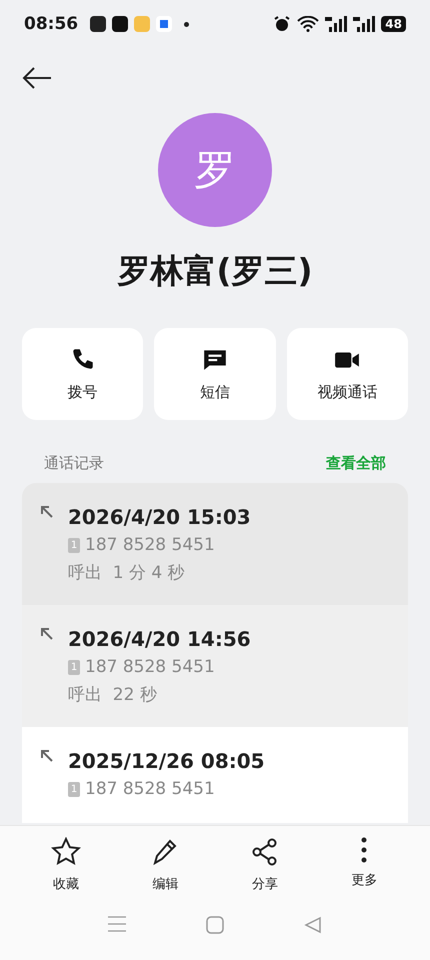 This screenshot has width=430, height=960. I want to click on notification-dot-icon, so click(187, 24).